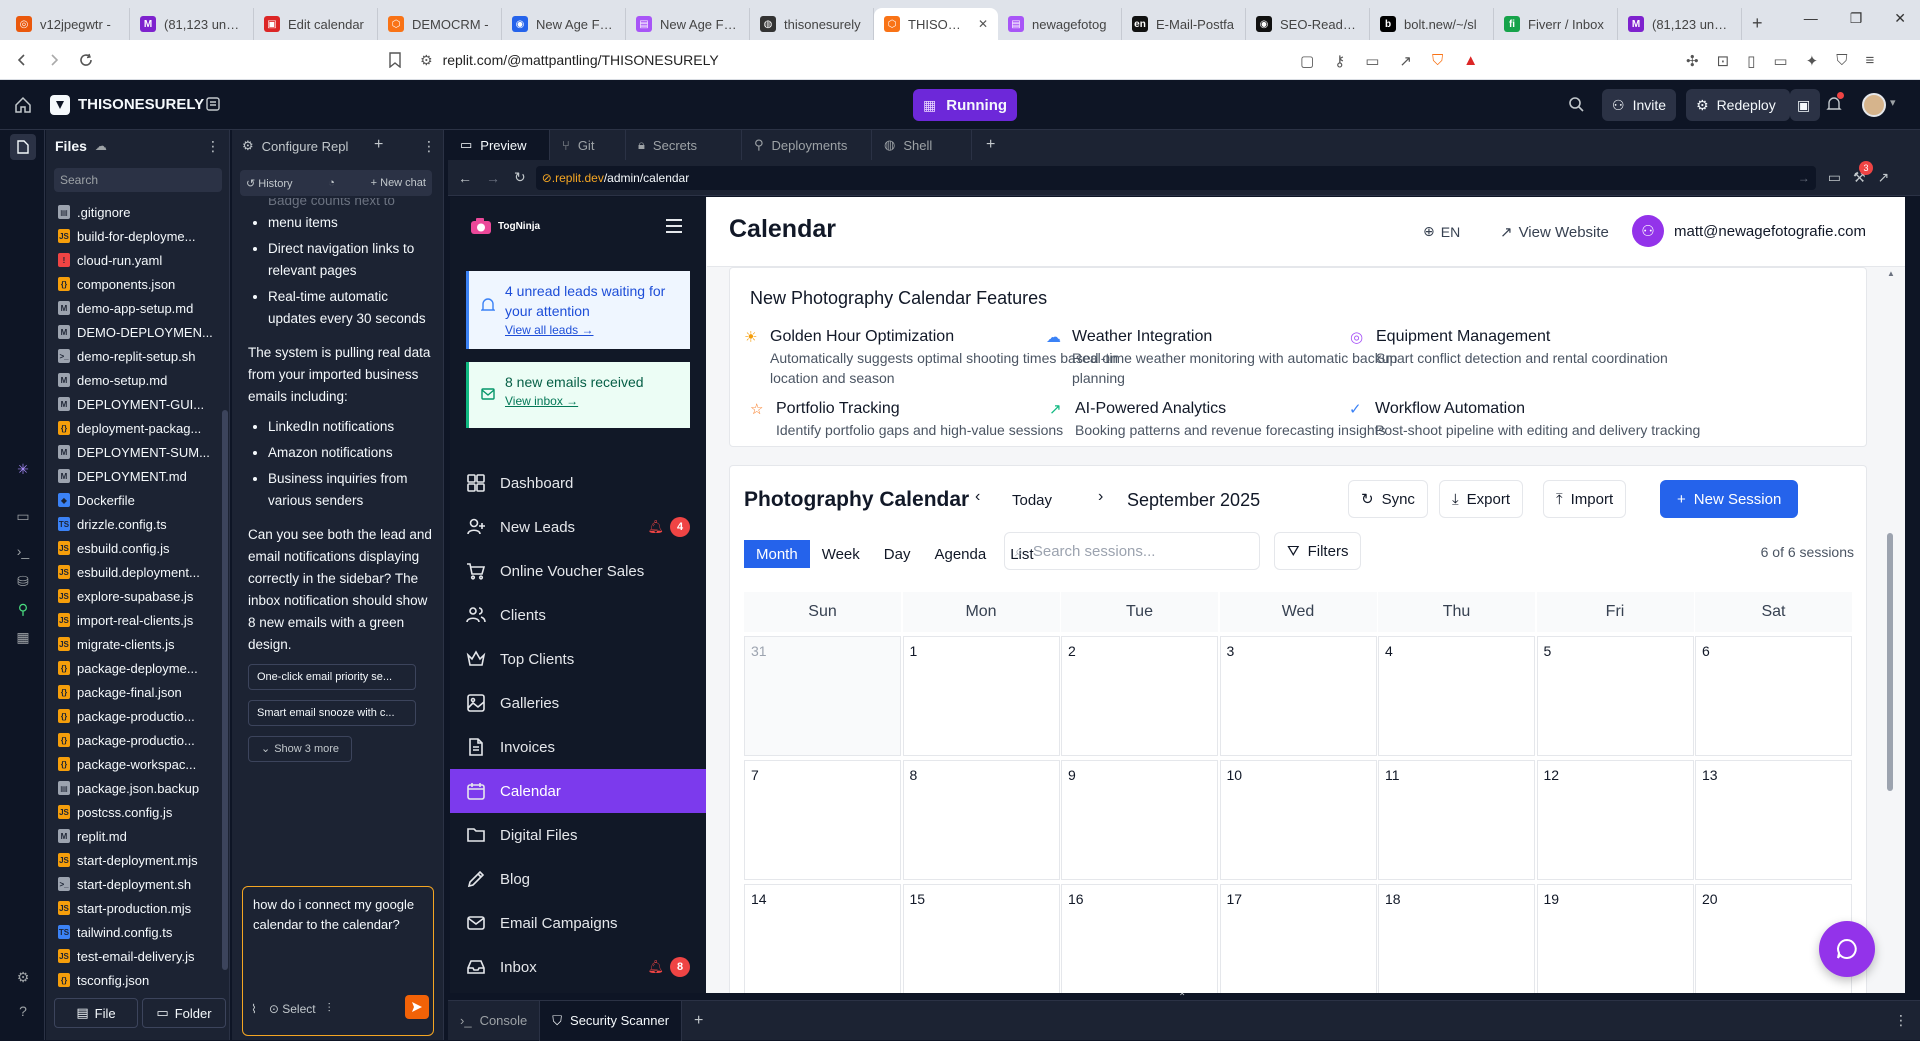 The width and height of the screenshot is (1920, 1041). Describe the element at coordinates (134, 884) in the screenshot. I see `file-item: >_ start-deployment.sh` at that location.